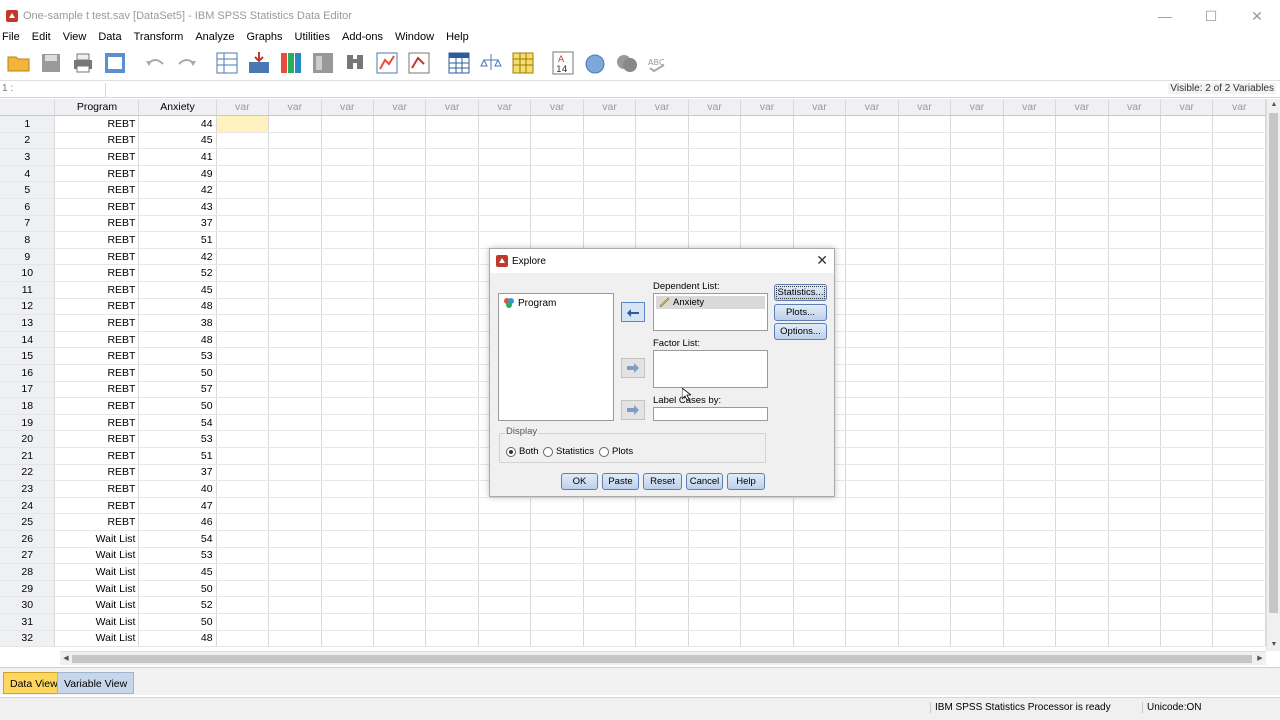 This screenshot has height=720, width=1280. What do you see at coordinates (97, 622) in the screenshot?
I see `cell-program: Wait List` at bounding box center [97, 622].